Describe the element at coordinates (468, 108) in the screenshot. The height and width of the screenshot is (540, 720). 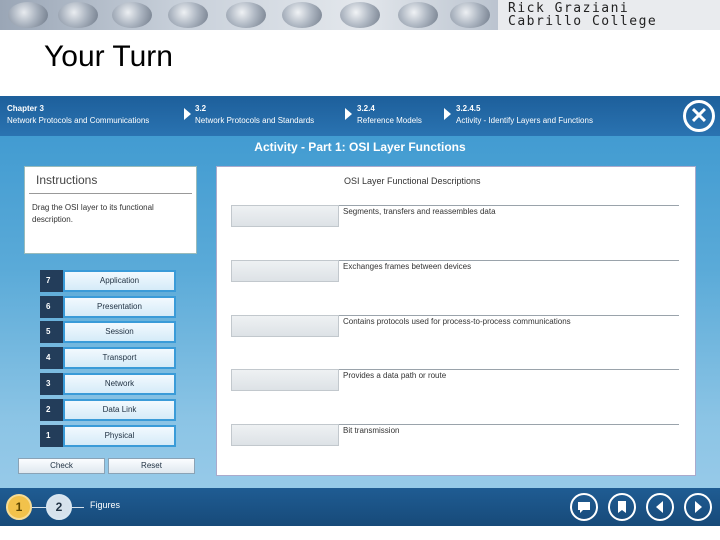
I see `crumb-title: 3.2.4.5` at that location.